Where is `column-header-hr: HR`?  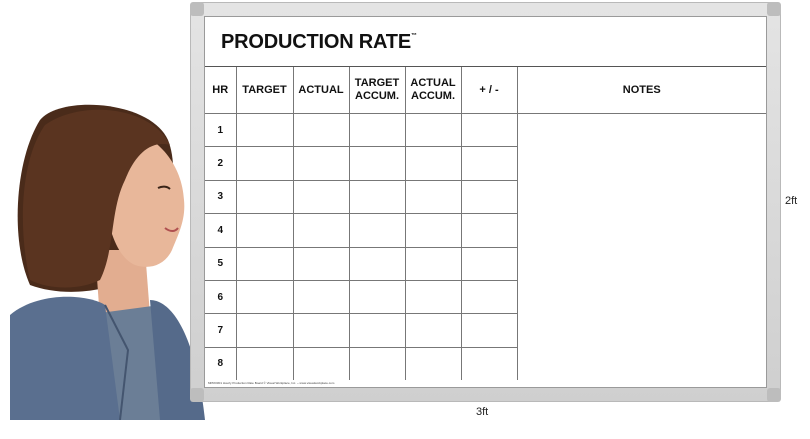
column-header-hr: HR is located at coordinates (221, 90).